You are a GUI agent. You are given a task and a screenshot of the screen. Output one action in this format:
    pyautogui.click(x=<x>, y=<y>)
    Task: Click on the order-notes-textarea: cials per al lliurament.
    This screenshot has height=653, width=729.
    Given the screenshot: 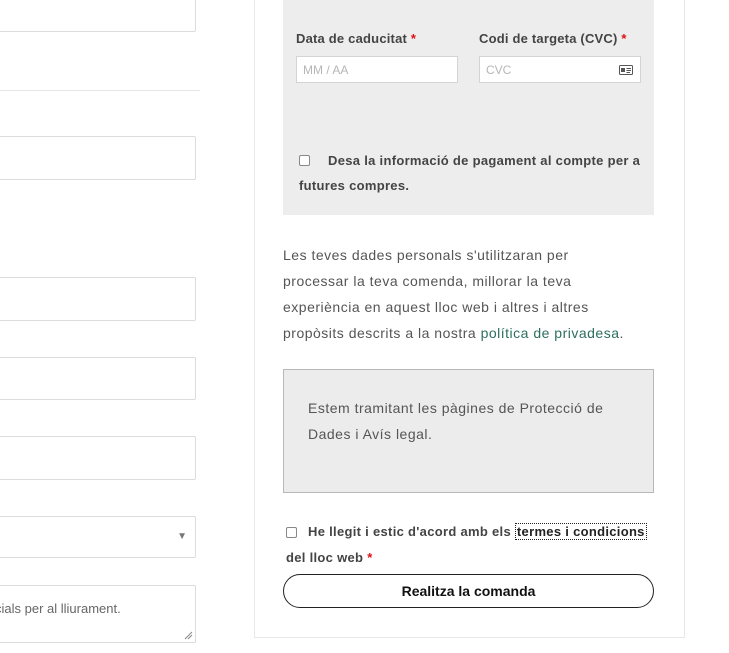 What is the action you would take?
    pyautogui.click(x=98, y=614)
    